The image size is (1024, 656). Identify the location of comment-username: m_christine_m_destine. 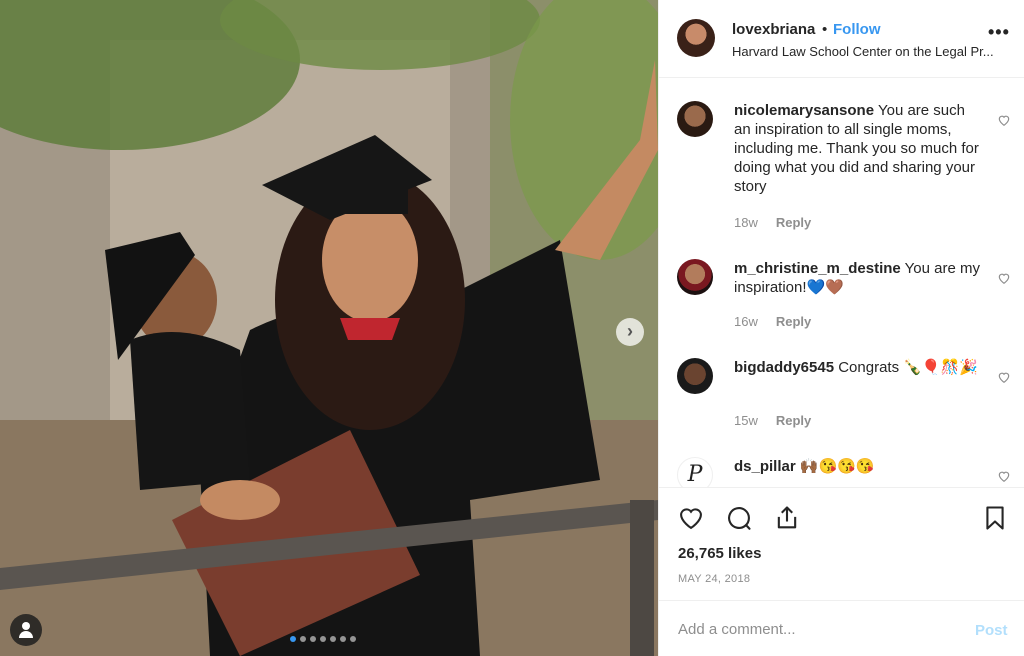
(817, 268).